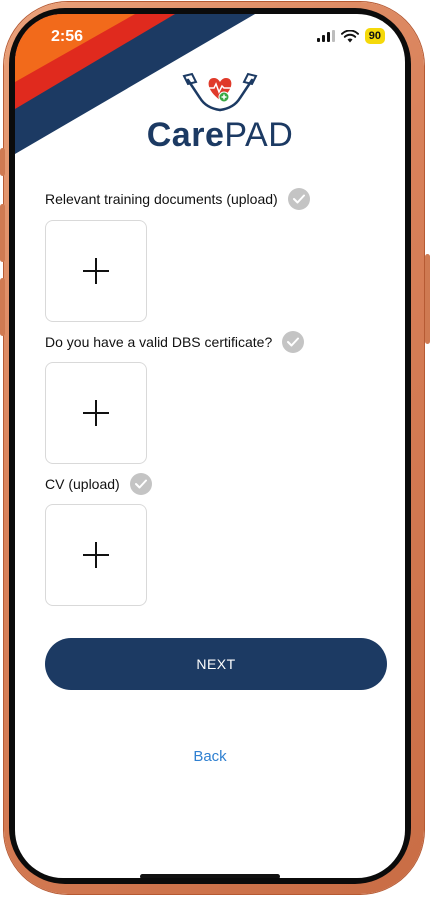  Describe the element at coordinates (2, 307) in the screenshot. I see `volume-down-button` at that location.